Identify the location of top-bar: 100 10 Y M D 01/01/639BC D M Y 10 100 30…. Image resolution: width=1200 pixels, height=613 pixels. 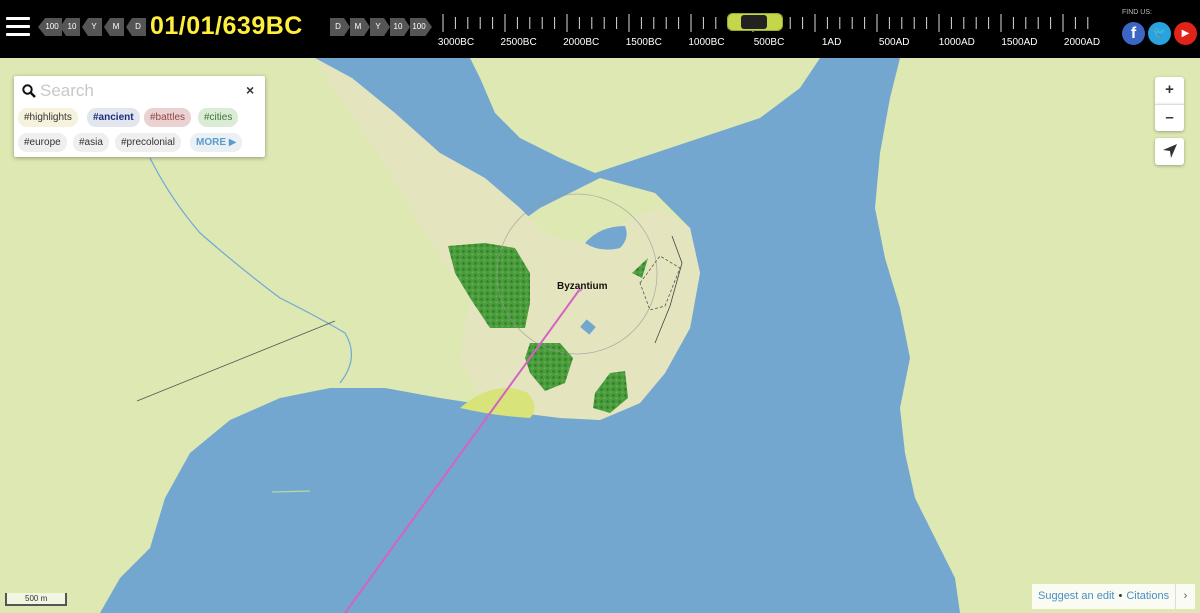
(600, 29).